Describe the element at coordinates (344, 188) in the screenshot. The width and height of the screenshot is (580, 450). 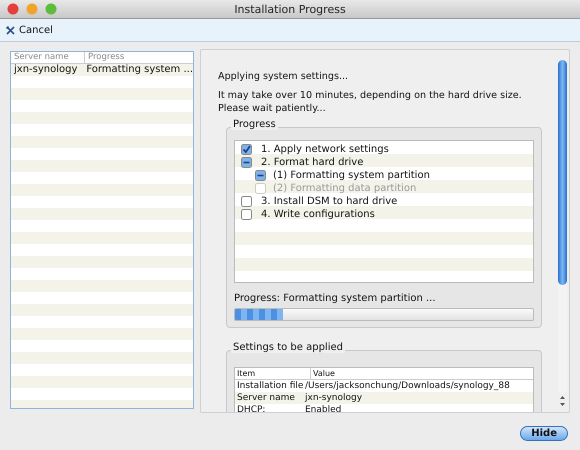
I see `step-label: (2) Formatting data partition` at that location.